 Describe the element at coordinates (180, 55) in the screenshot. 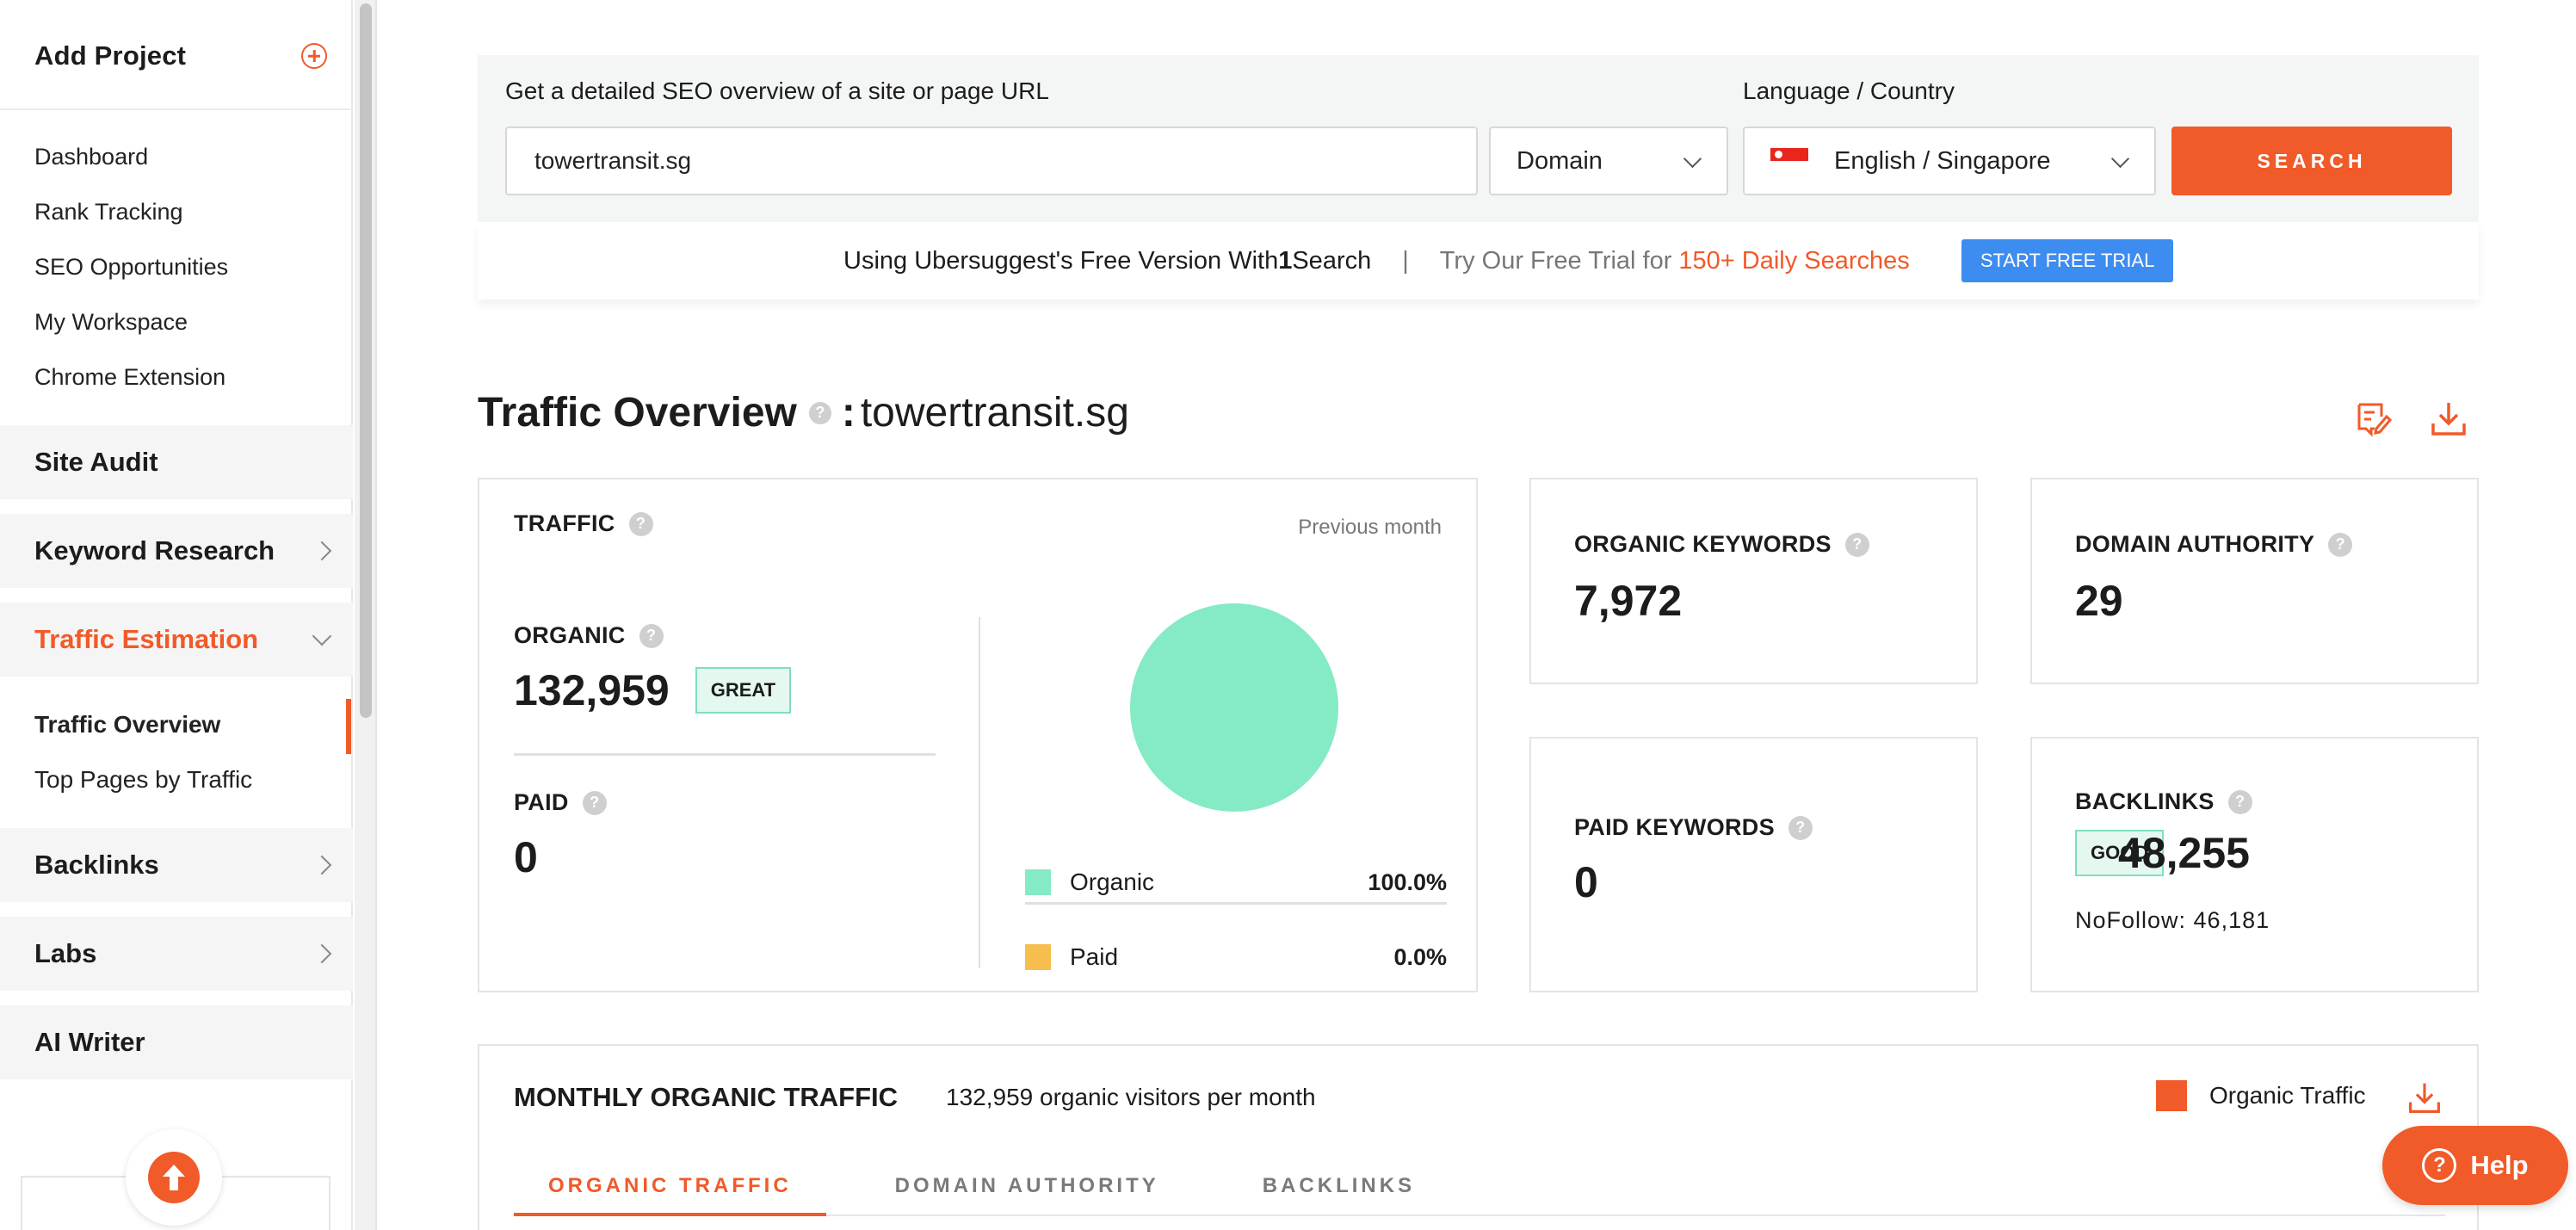

I see `add-project-button: Add Project` at that location.